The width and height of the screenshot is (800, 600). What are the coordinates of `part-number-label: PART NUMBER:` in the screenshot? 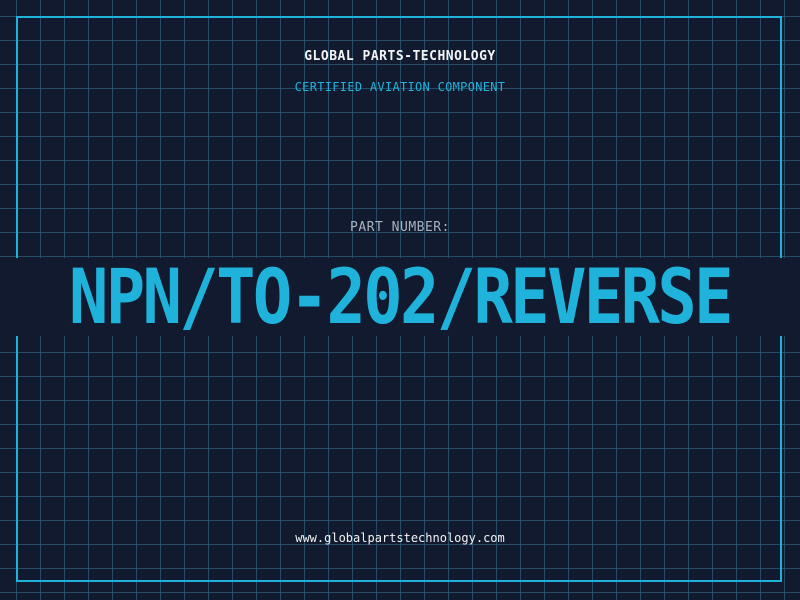 It's located at (400, 227).